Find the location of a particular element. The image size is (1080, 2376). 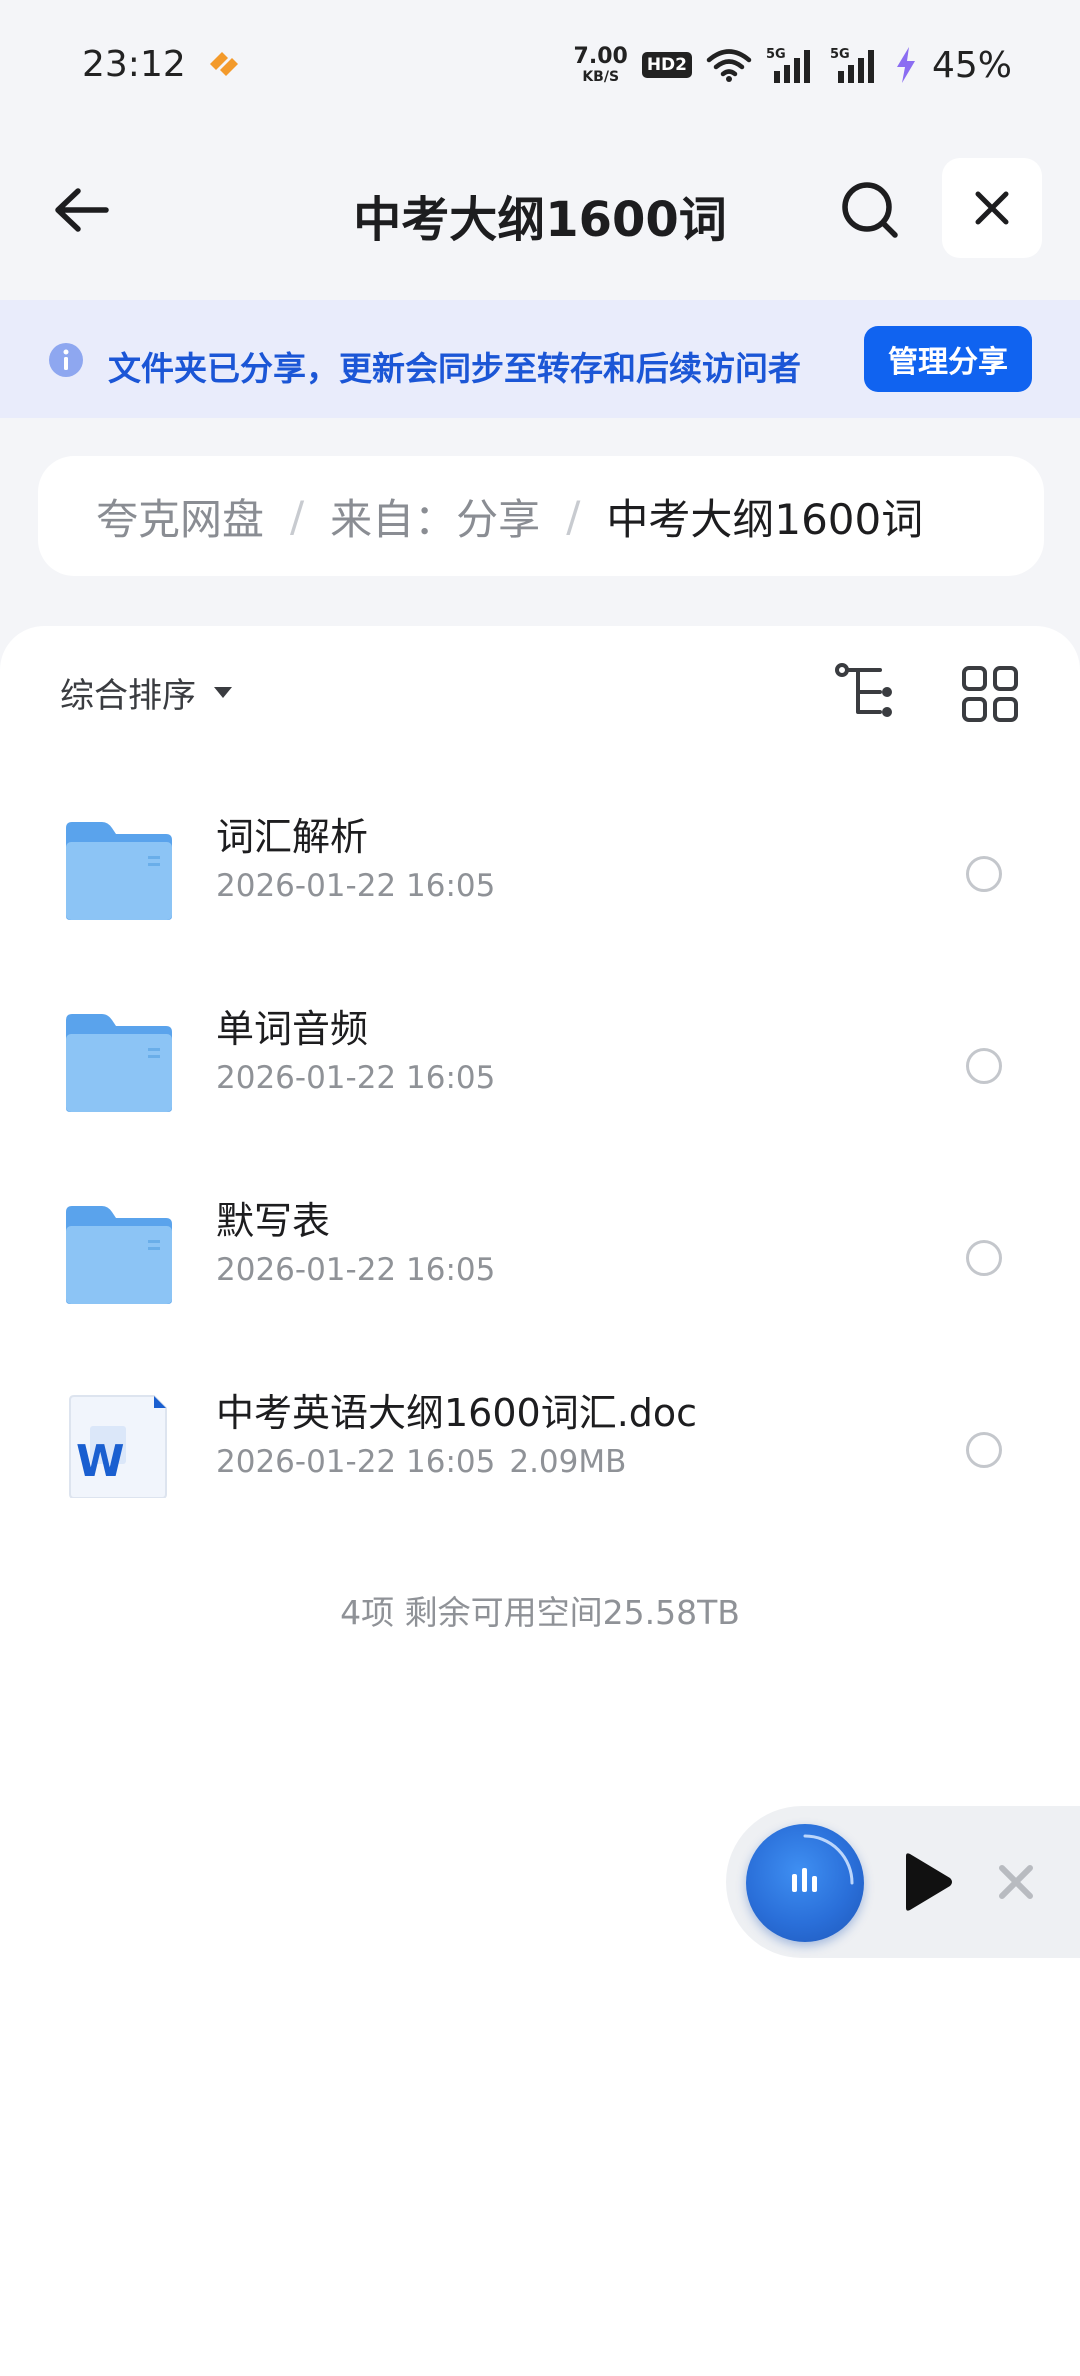

floating-audio-player is located at coordinates (903, 1882).